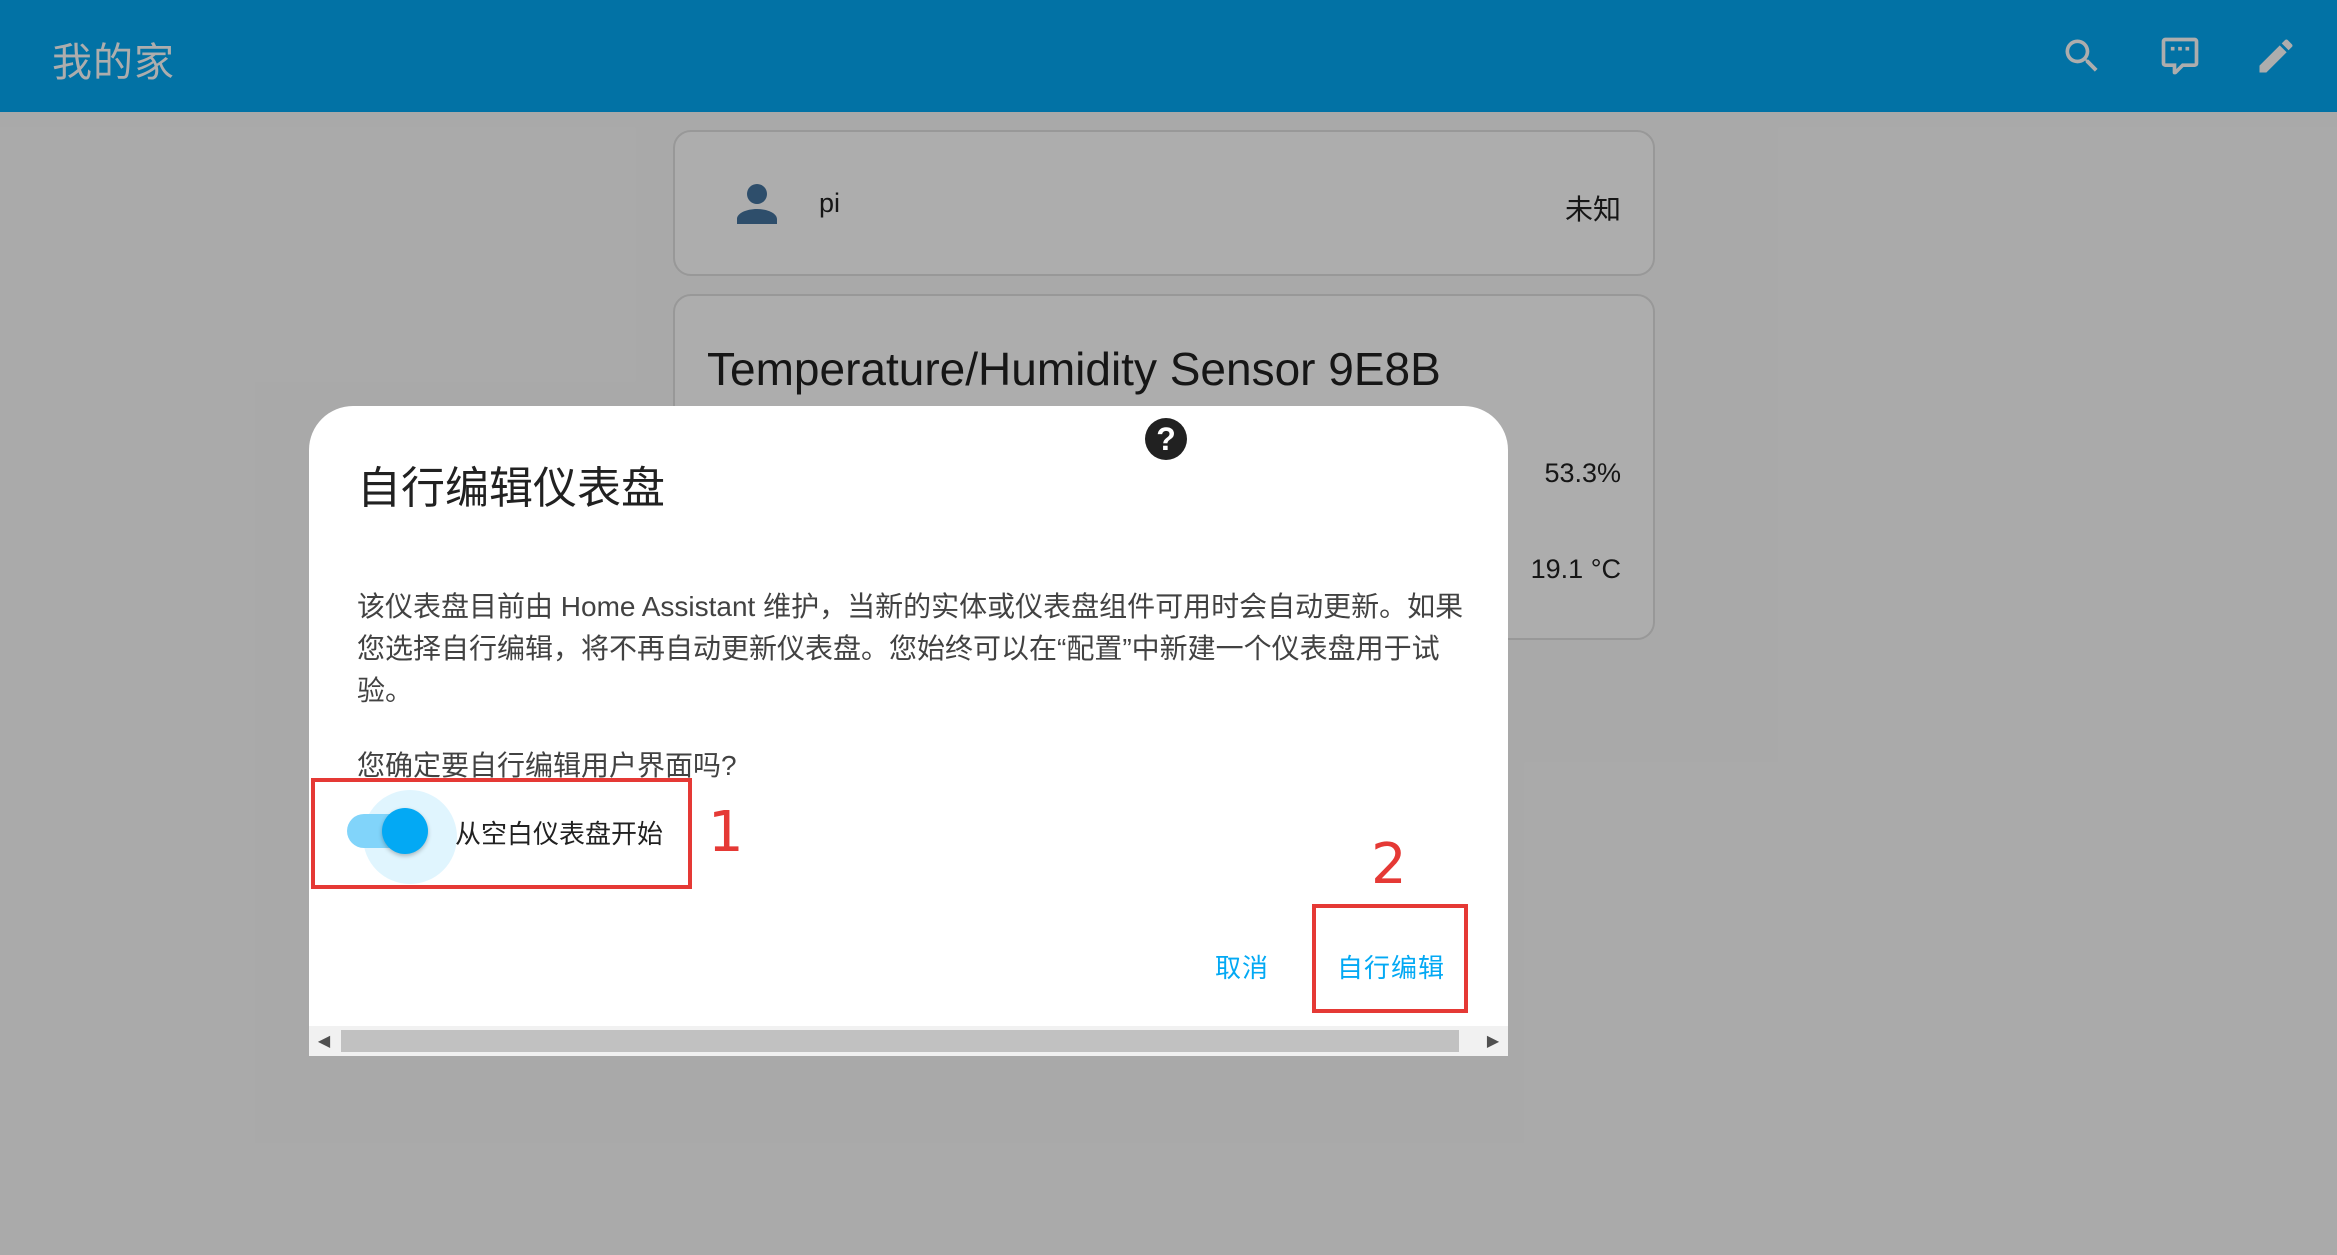 This screenshot has width=2337, height=1255. I want to click on horizontal-scrollbar: ◀ ▶, so click(908, 1041).